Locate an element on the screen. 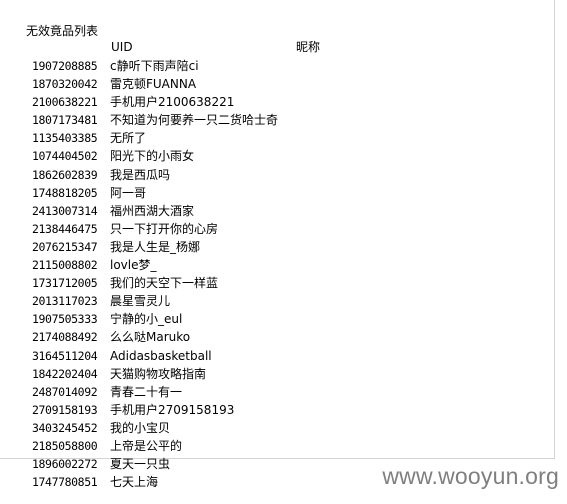  nickname-cell: 雷克顿FUANNA is located at coordinates (153, 84).